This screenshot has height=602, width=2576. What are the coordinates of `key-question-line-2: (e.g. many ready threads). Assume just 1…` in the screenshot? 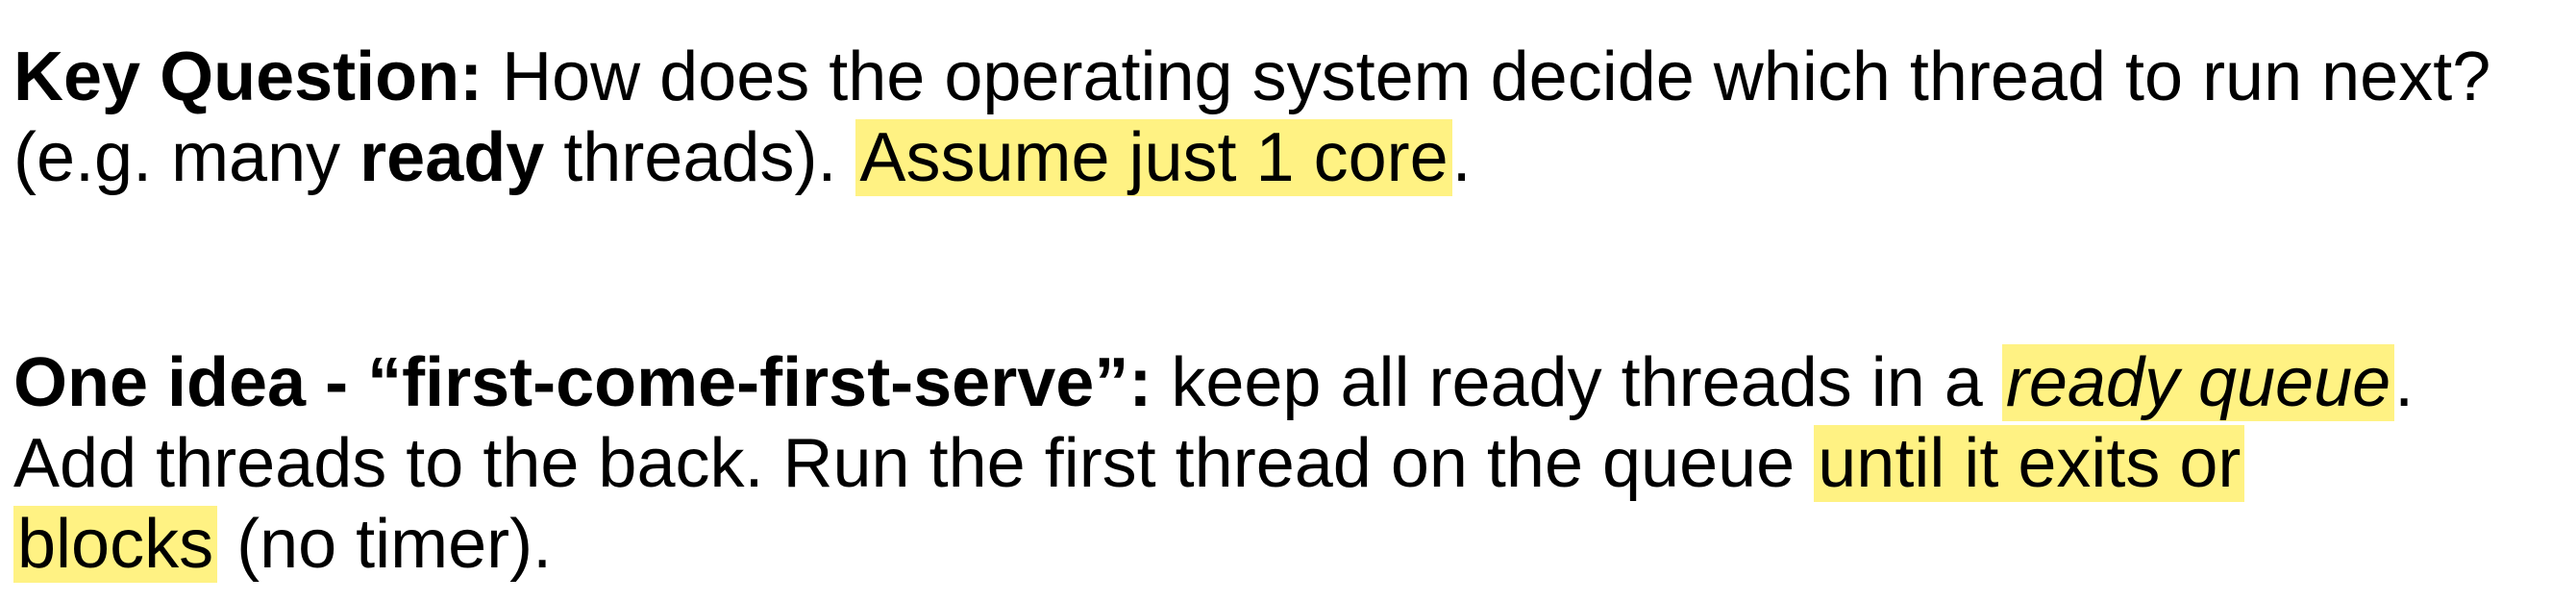 It's located at (1252, 157).